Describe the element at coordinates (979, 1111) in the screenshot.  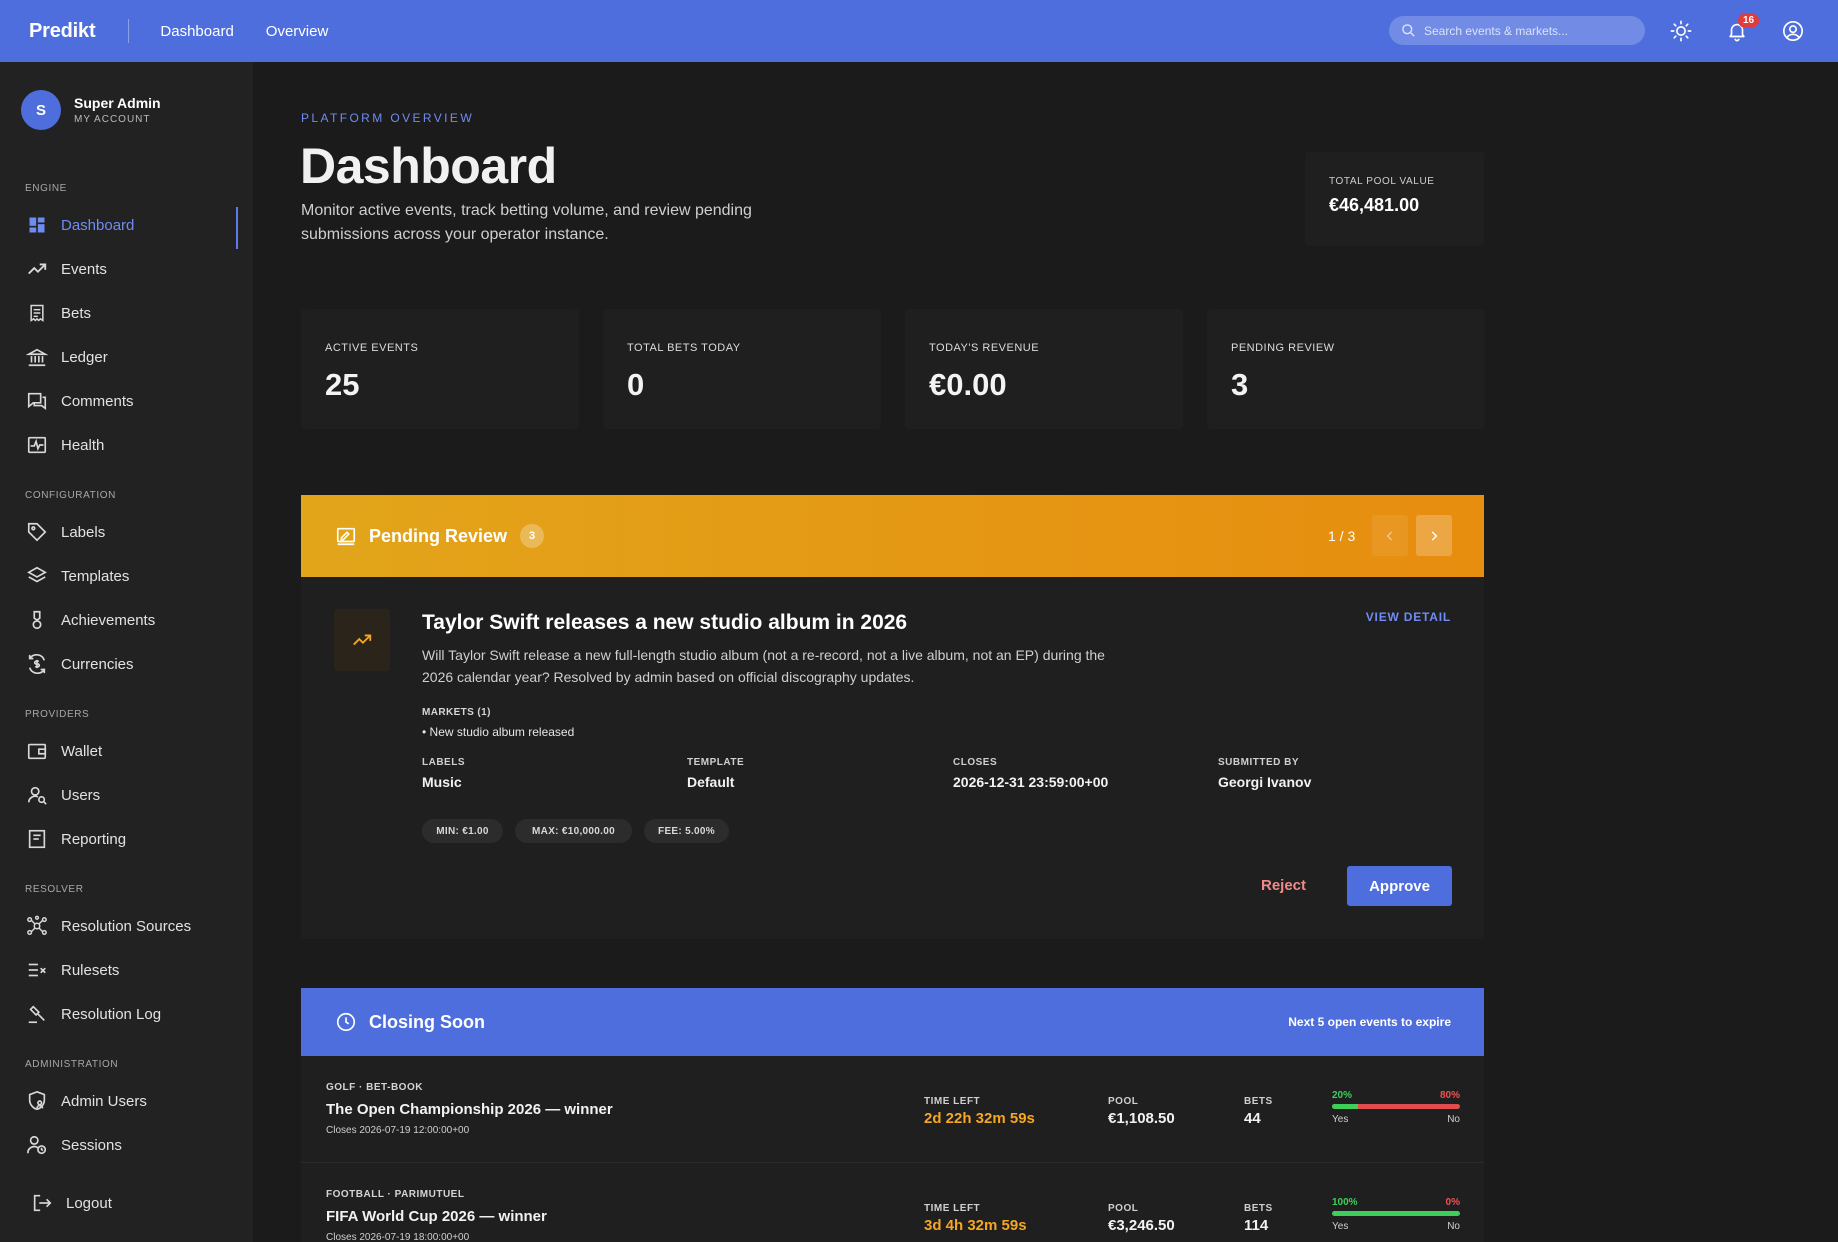
I see `time-left-column: TIME LEFT 2d 22h 32m 59s` at that location.